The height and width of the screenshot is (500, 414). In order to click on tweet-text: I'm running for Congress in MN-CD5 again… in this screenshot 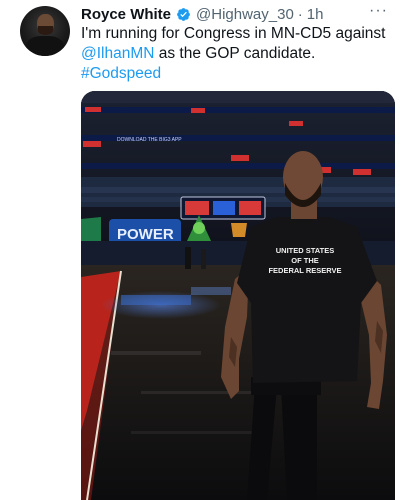, I will do `click(241, 54)`.